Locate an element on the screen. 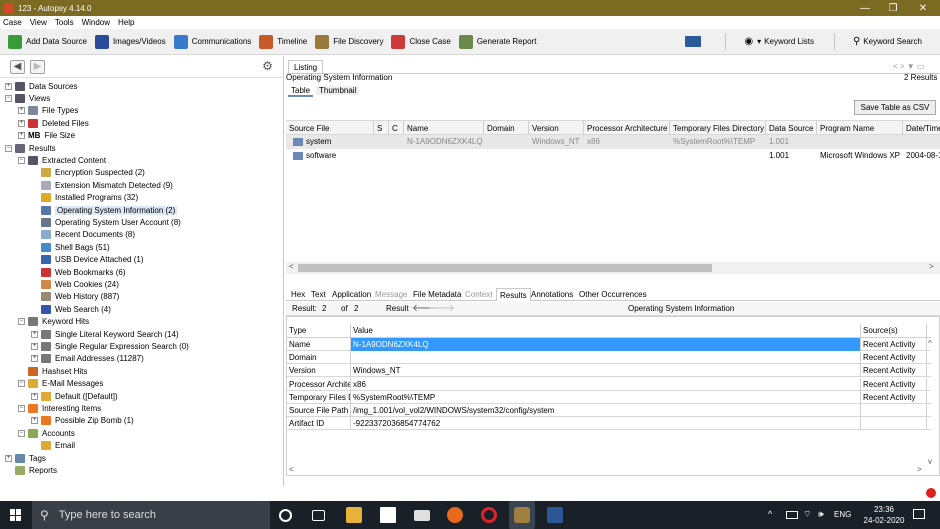 This screenshot has width=940, height=529. artifact-value: -9223372036854774762 is located at coordinates (606, 424).